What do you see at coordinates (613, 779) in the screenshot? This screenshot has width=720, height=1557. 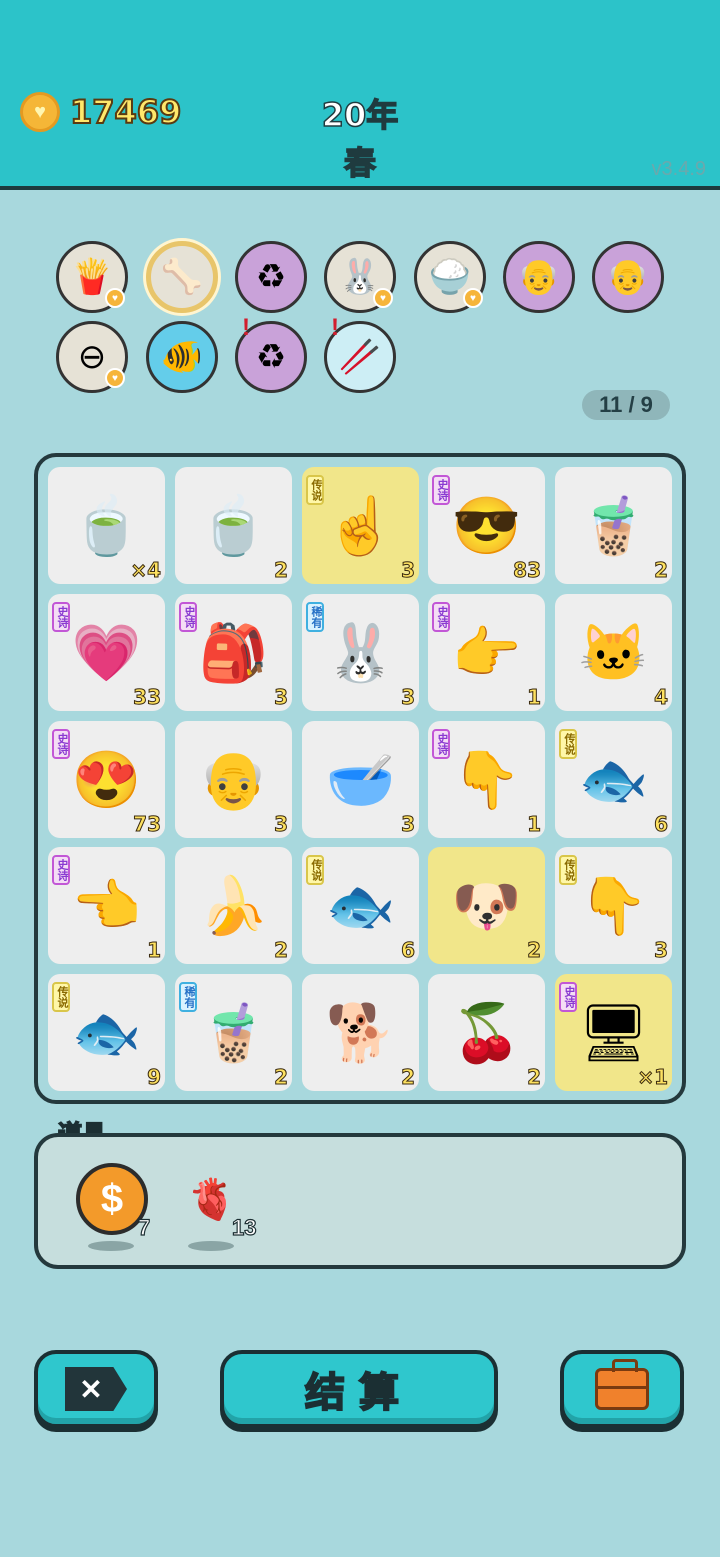 I see `cell-koi-fish: 🐟 传说 6` at bounding box center [613, 779].